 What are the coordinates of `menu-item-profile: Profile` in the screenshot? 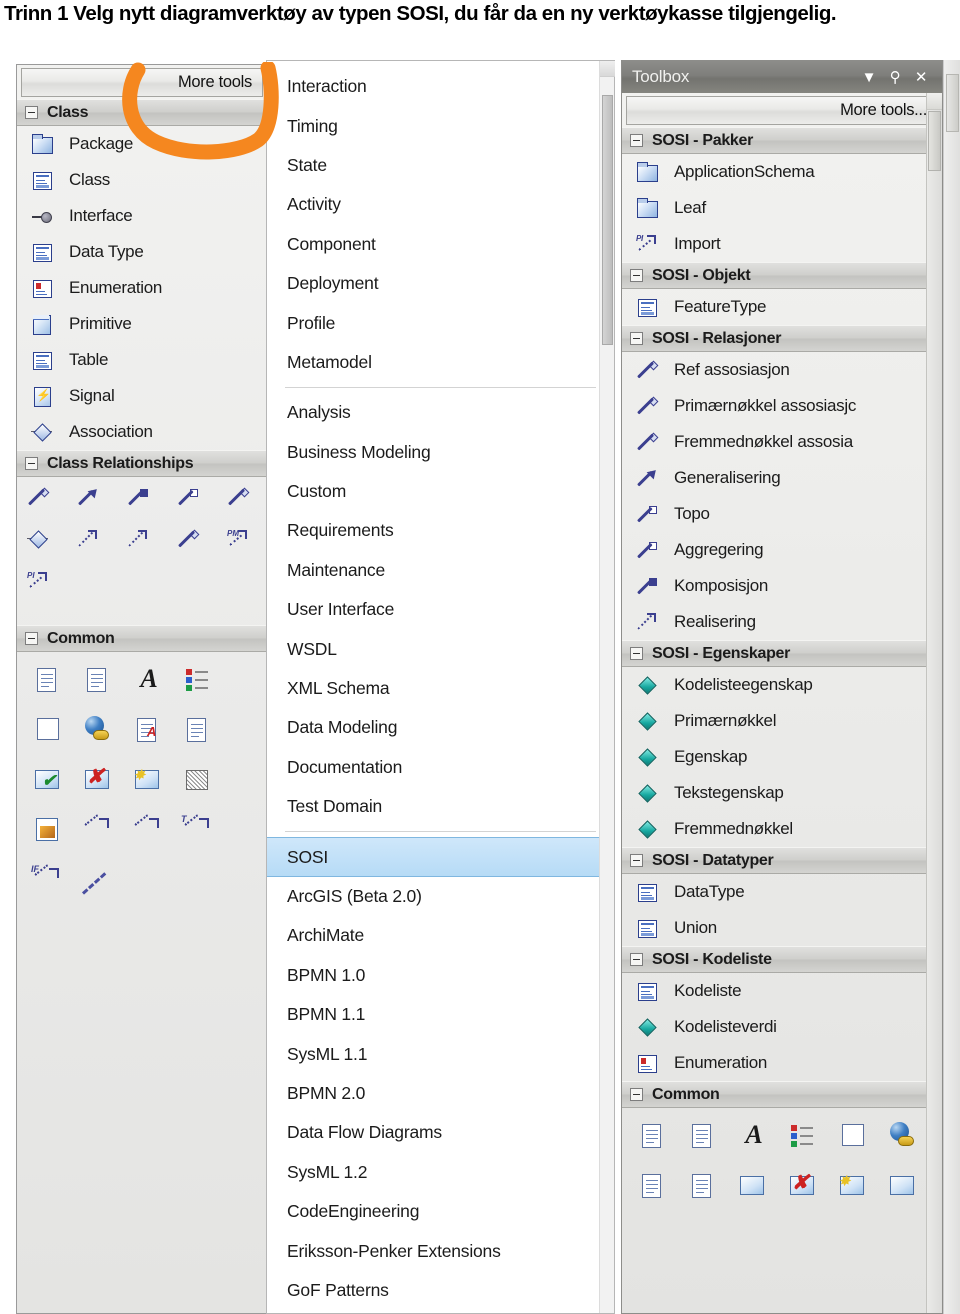 It's located at (440, 322).